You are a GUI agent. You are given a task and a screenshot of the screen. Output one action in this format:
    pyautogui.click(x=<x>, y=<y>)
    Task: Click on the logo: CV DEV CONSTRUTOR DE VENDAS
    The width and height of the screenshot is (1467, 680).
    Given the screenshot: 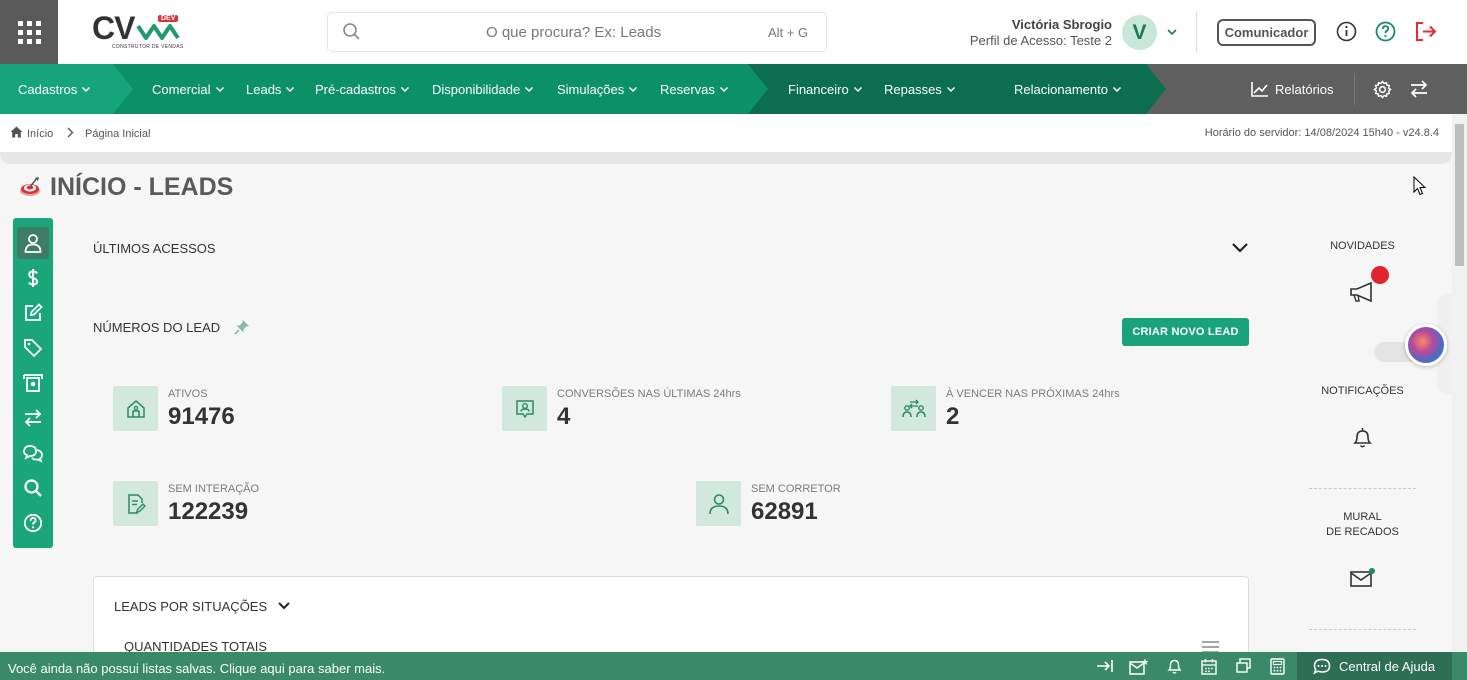 What is the action you would take?
    pyautogui.click(x=138, y=32)
    